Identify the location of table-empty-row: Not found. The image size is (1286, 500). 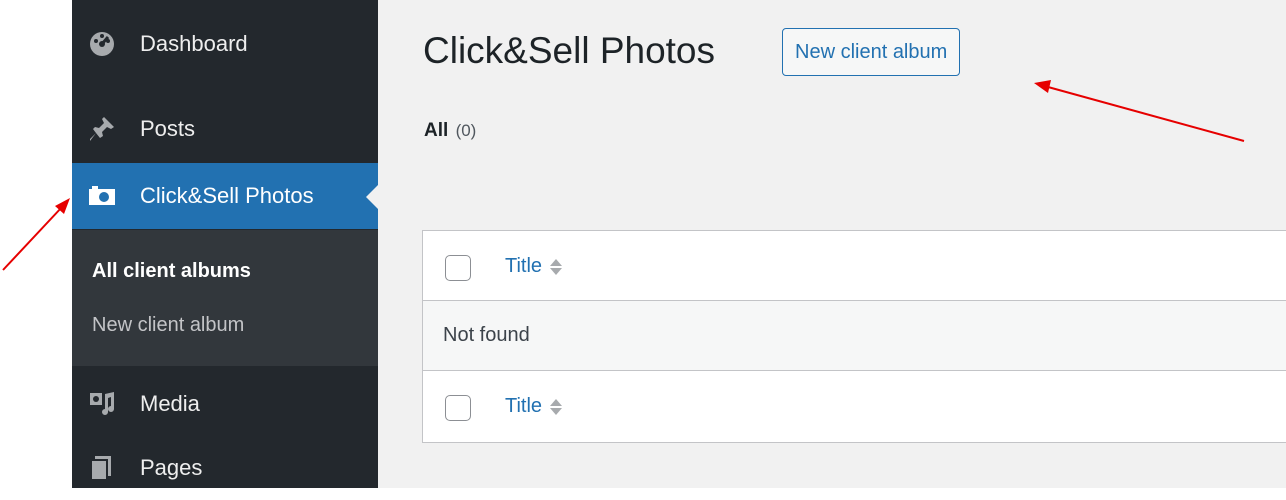
(854, 336).